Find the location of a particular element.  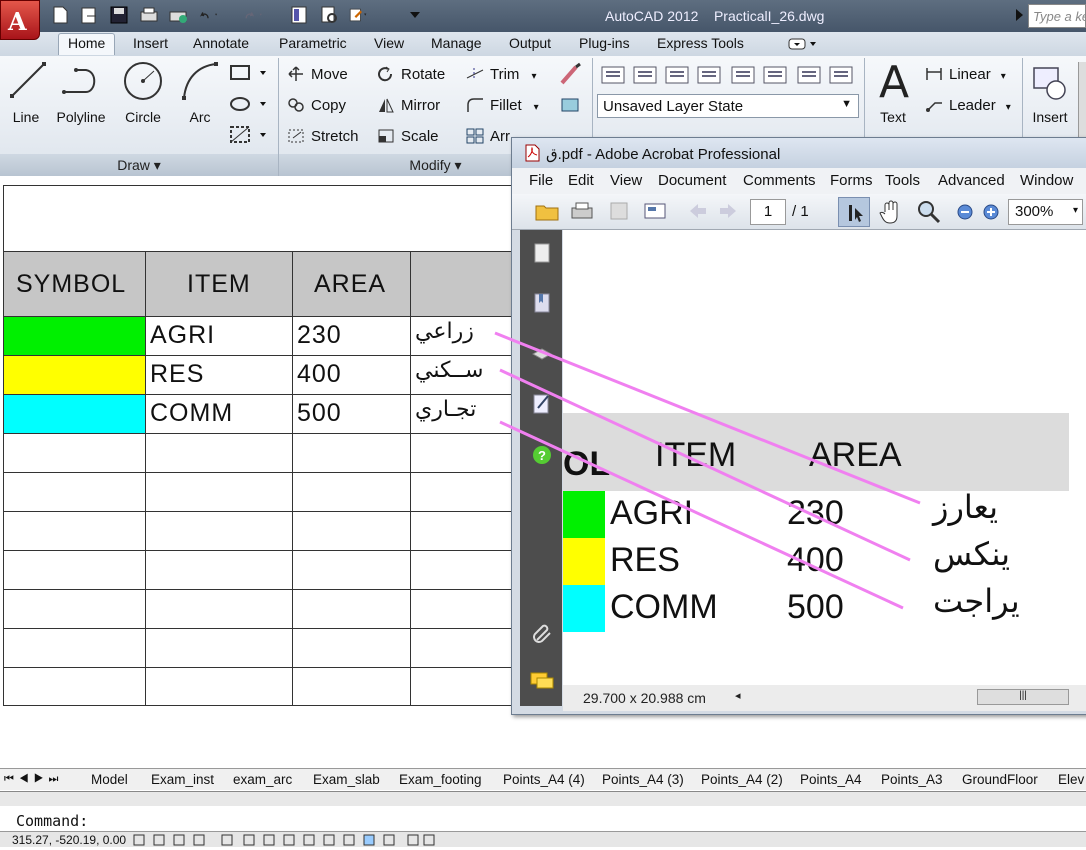

ribbon-minimize-icon is located at coordinates (803, 44).